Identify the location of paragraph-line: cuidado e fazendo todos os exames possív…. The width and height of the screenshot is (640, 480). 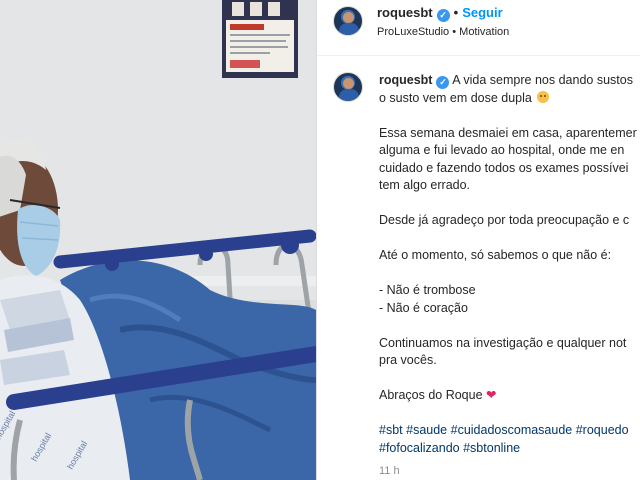
(504, 167).